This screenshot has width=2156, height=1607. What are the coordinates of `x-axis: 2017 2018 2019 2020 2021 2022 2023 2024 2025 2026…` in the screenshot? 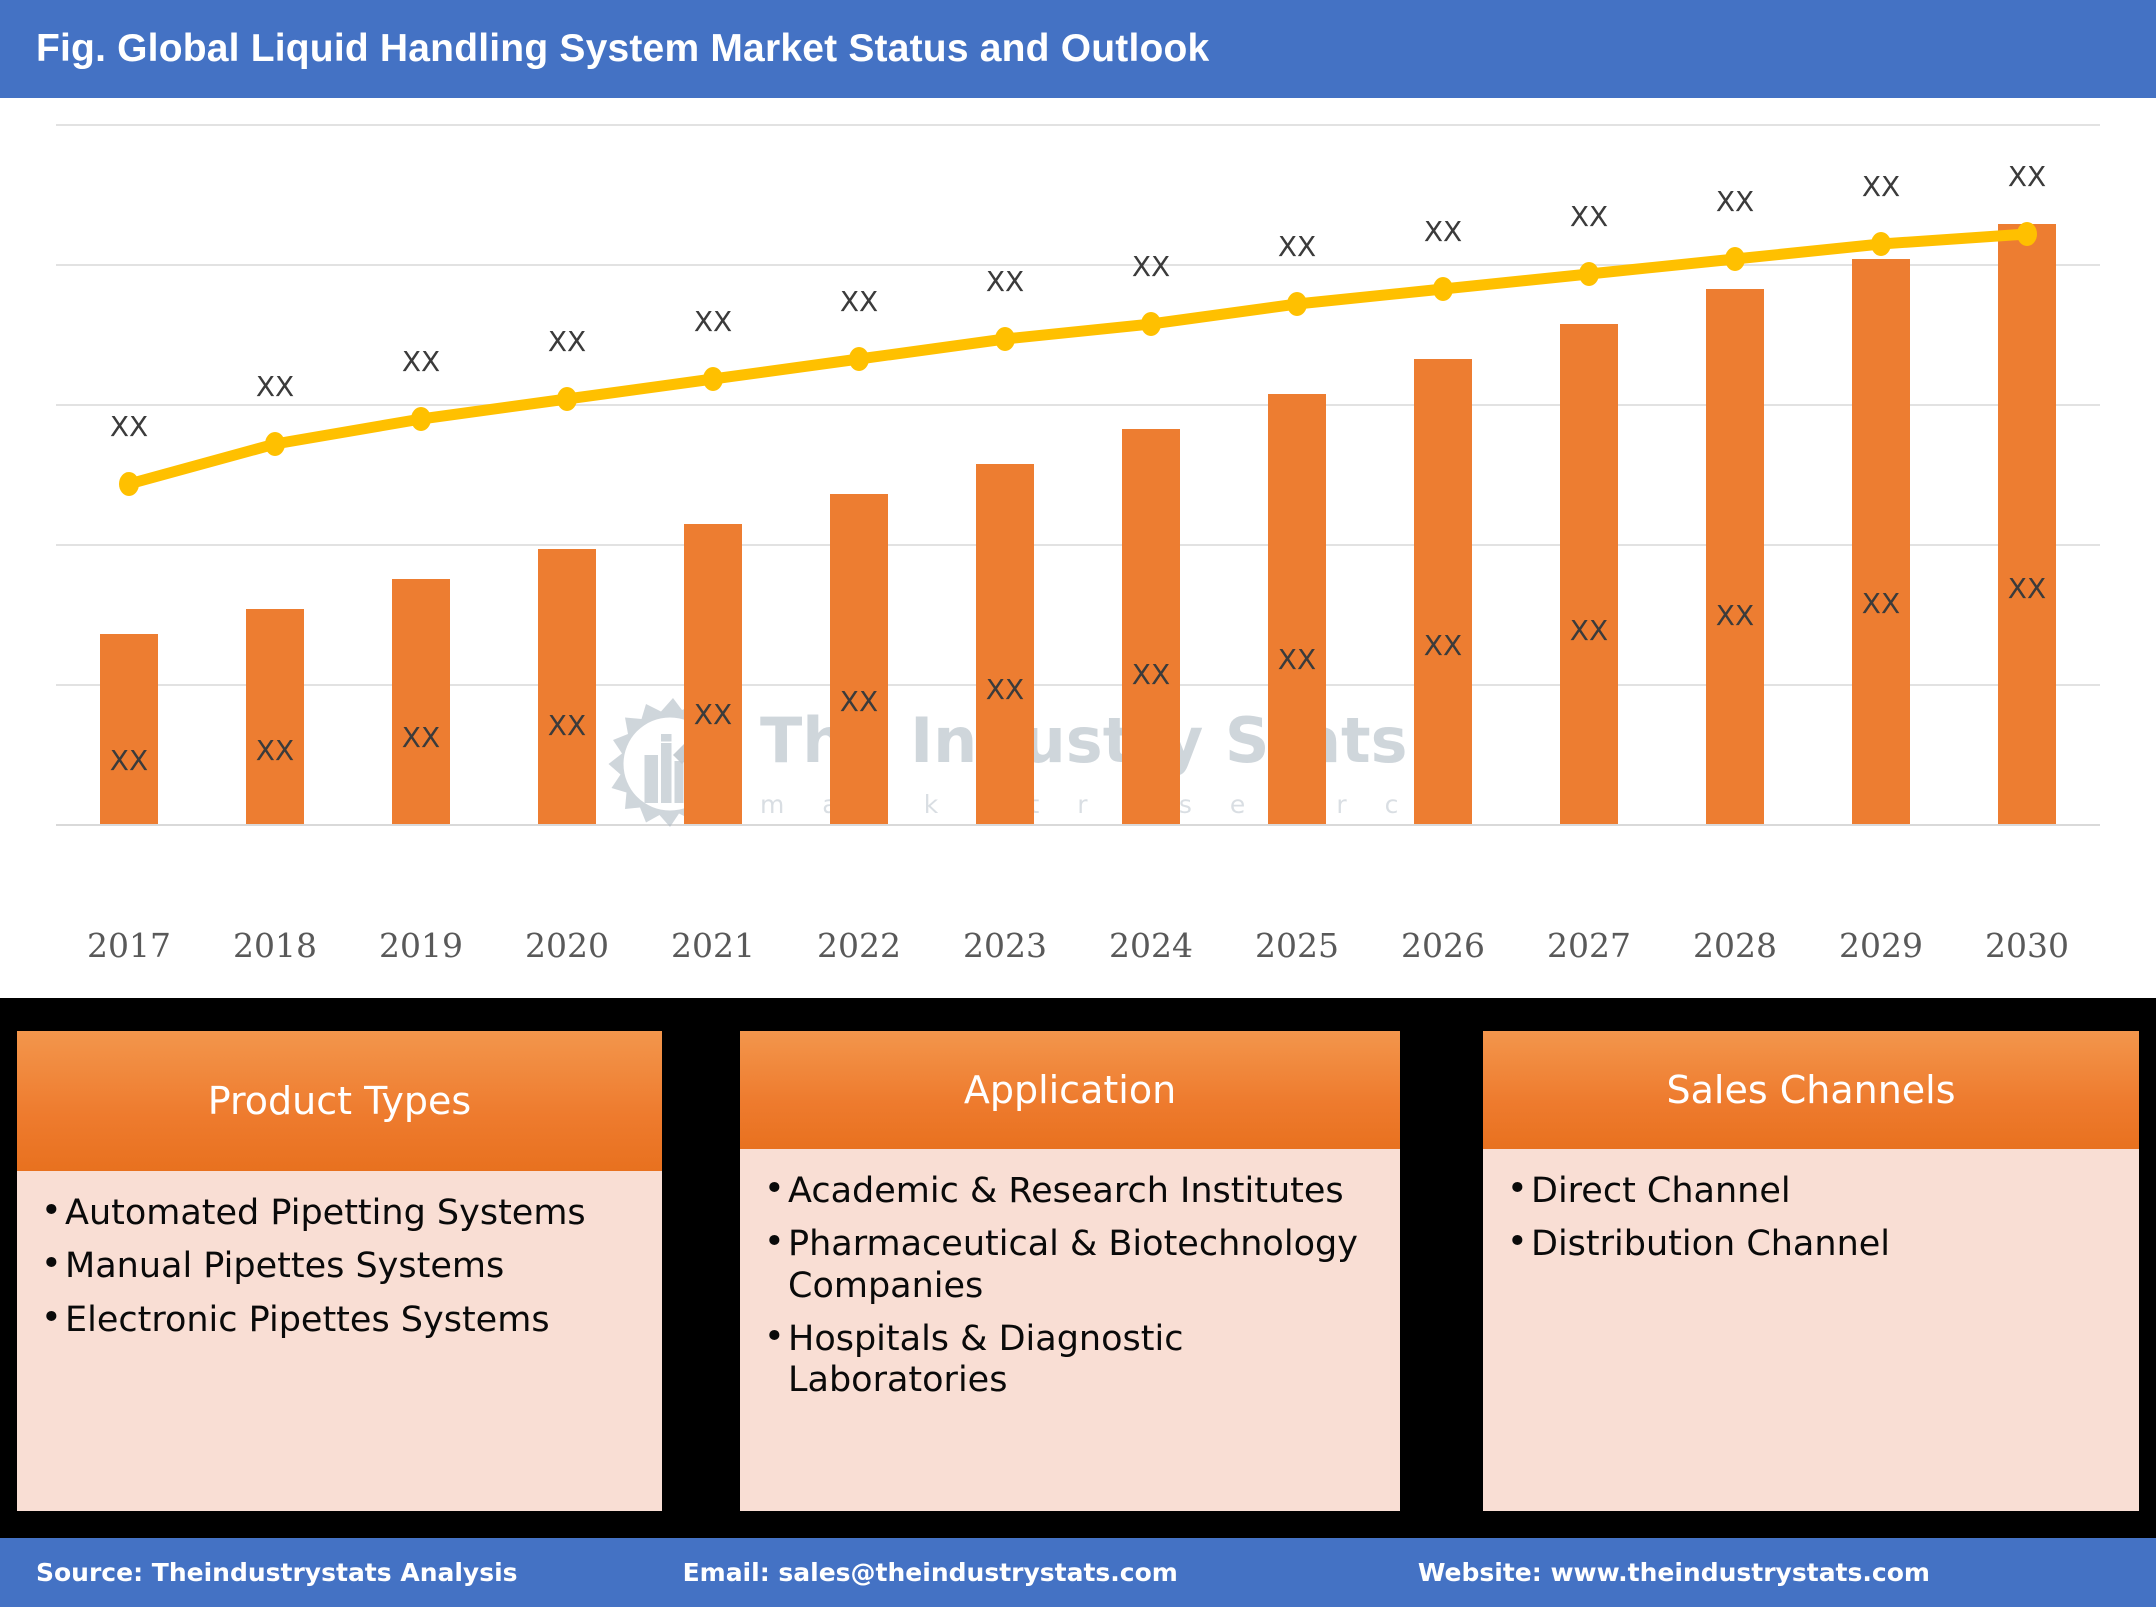 It's located at (1078, 951).